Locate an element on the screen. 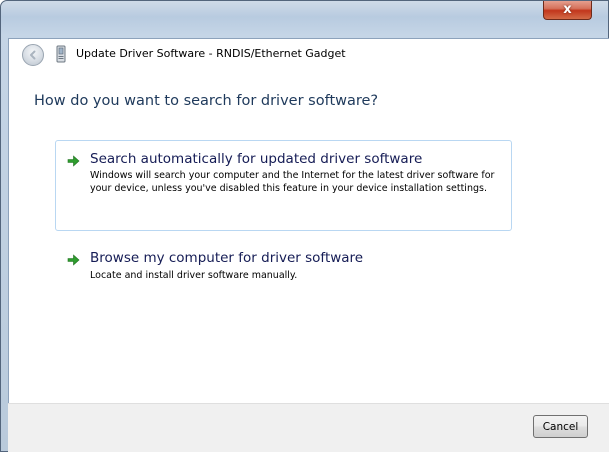 Image resolution: width=609 pixels, height=452 pixels. back-button is located at coordinates (33, 55).